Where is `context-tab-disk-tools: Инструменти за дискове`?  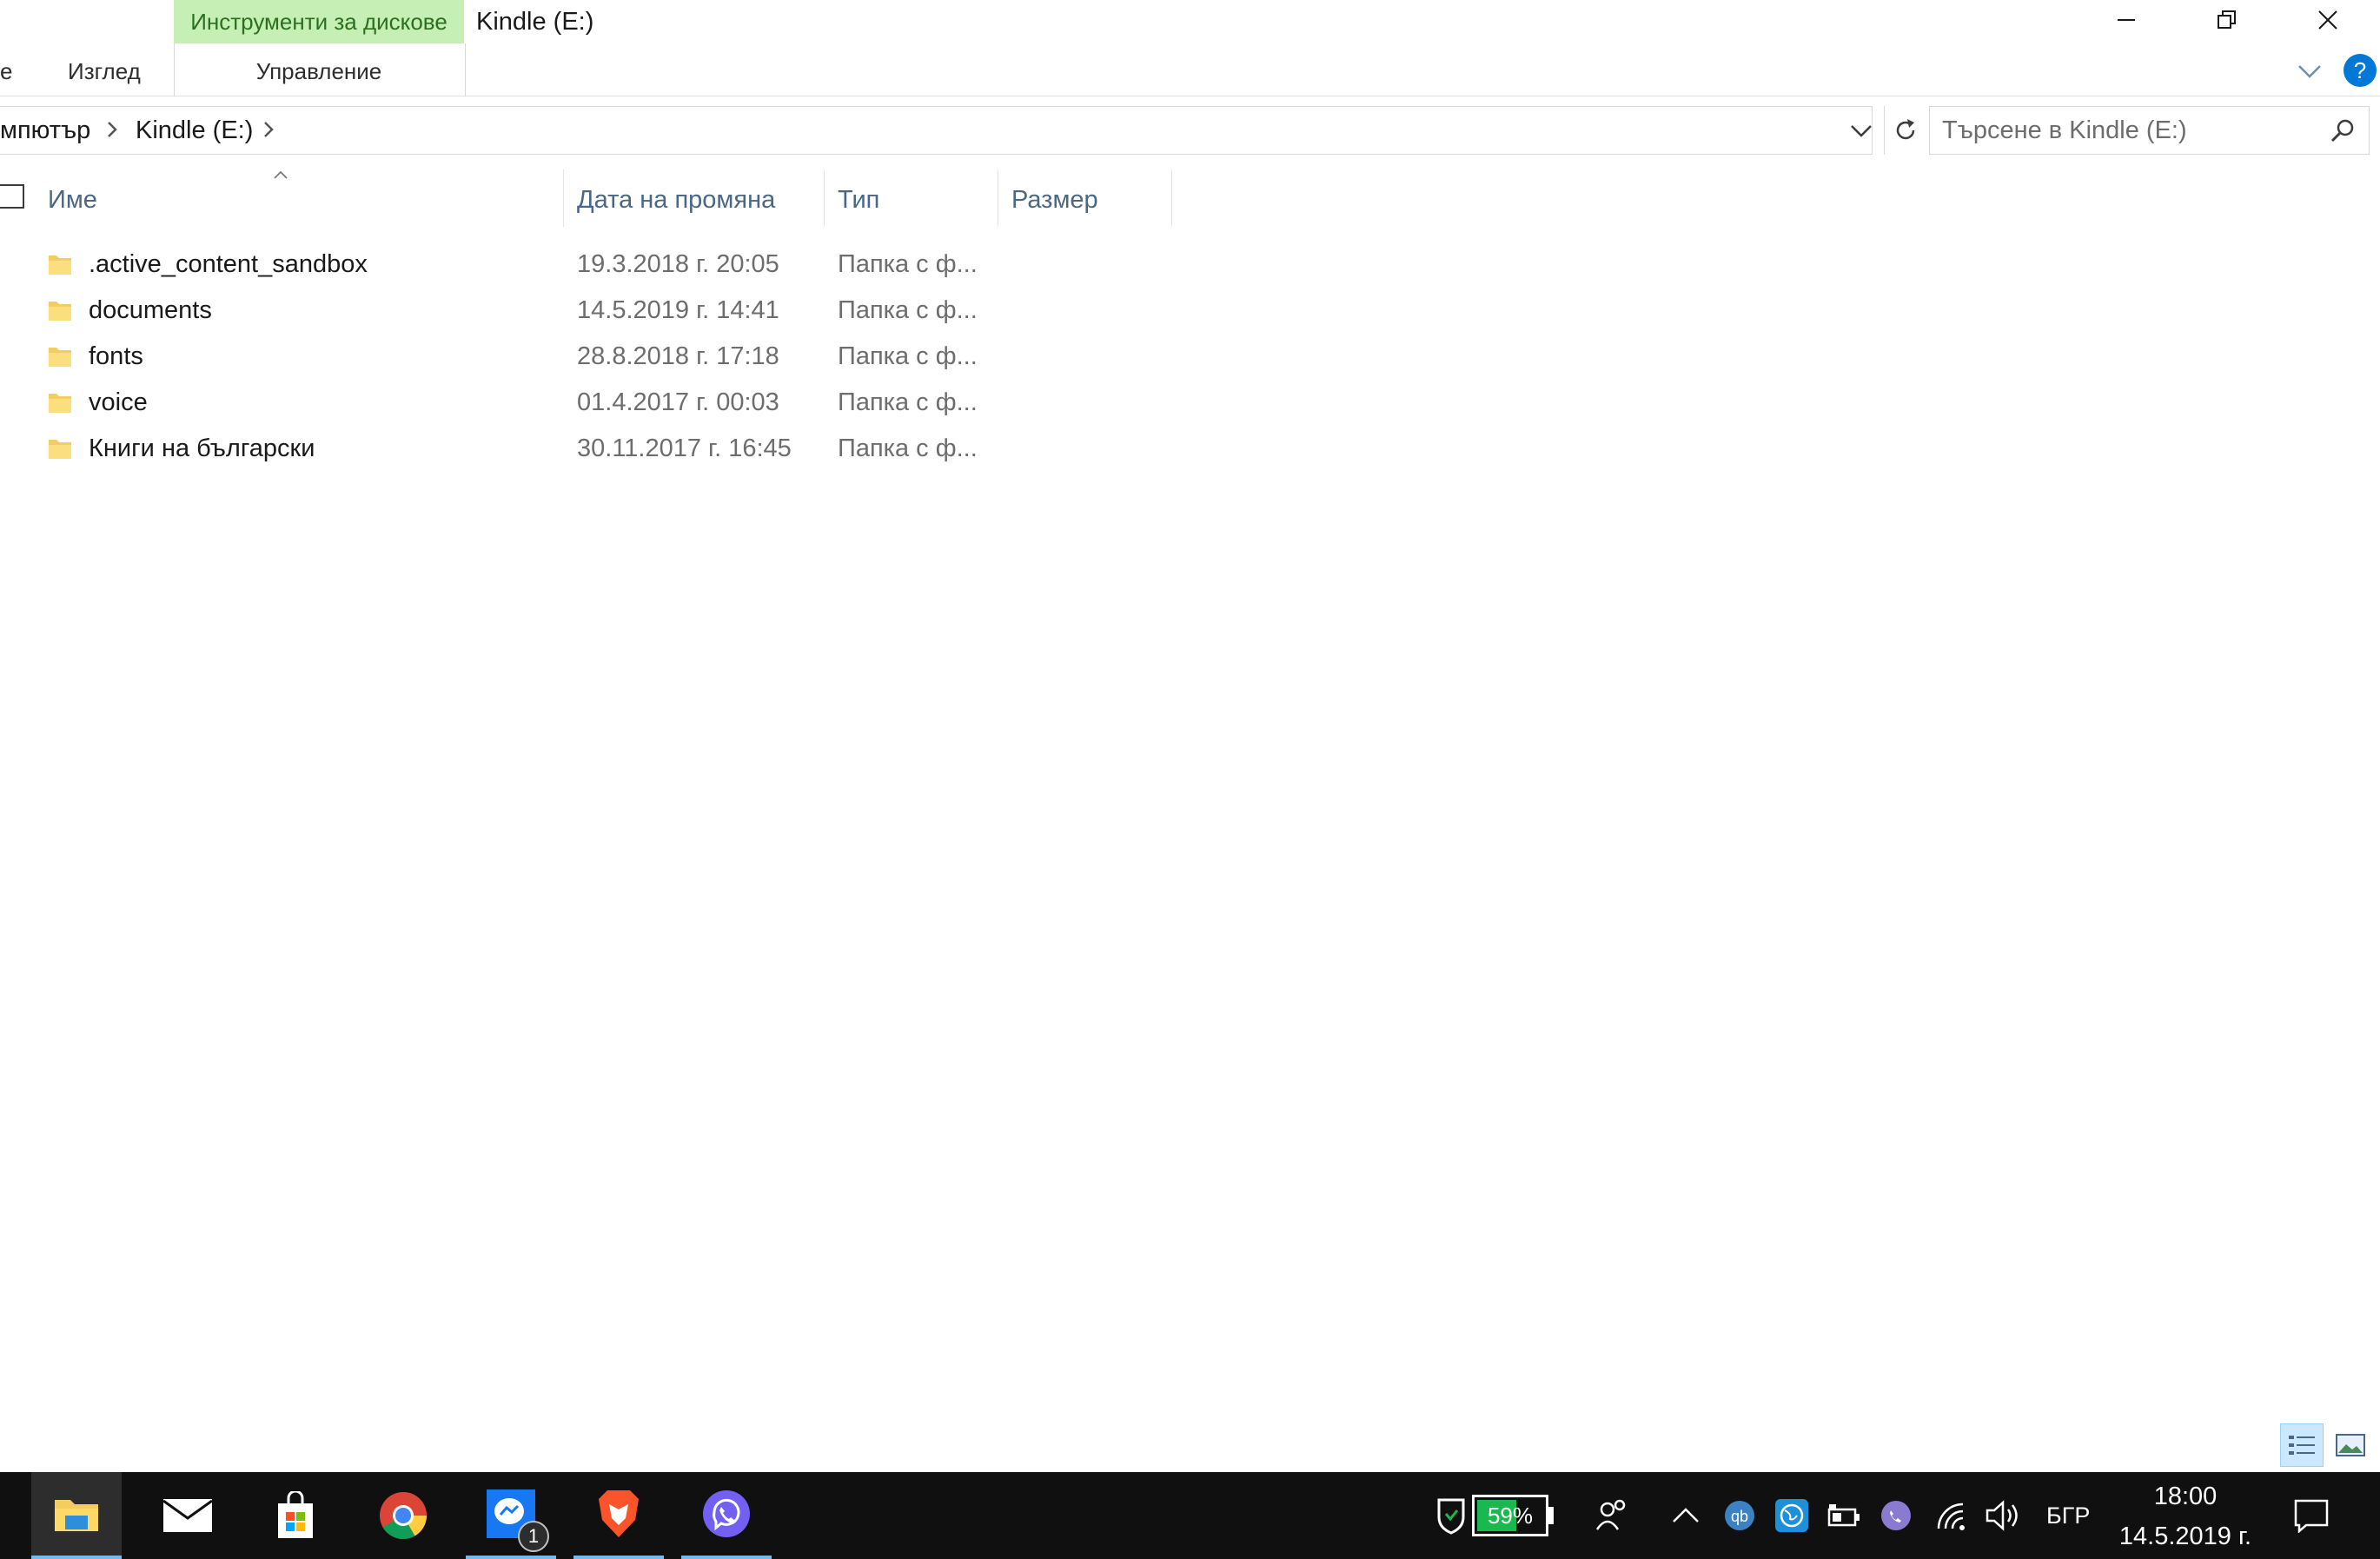 context-tab-disk-tools: Инструменти за дискове is located at coordinates (319, 22).